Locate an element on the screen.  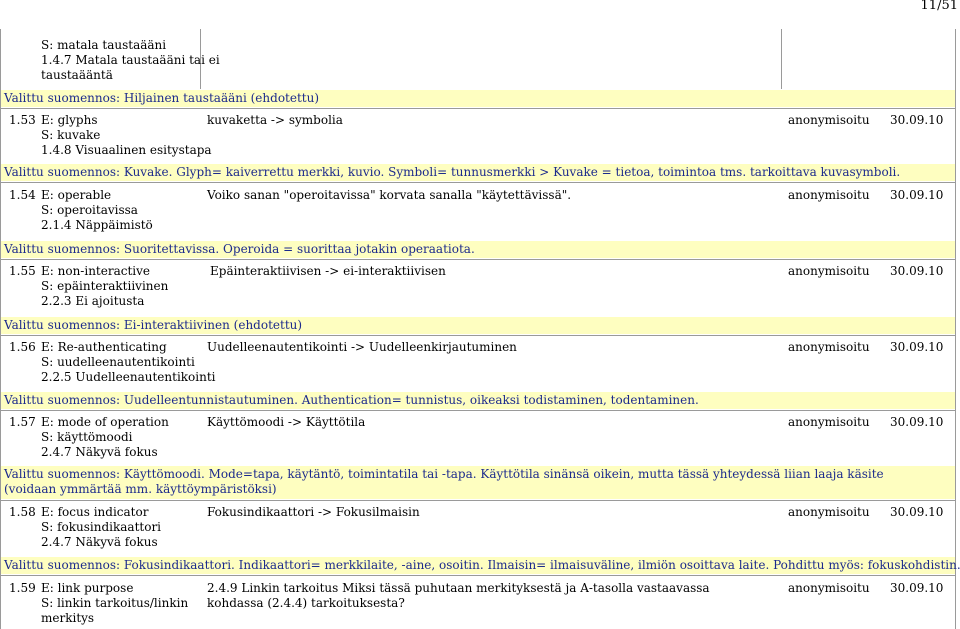
finnish-term: S: uudelleenautentikointi is located at coordinates (118, 362).